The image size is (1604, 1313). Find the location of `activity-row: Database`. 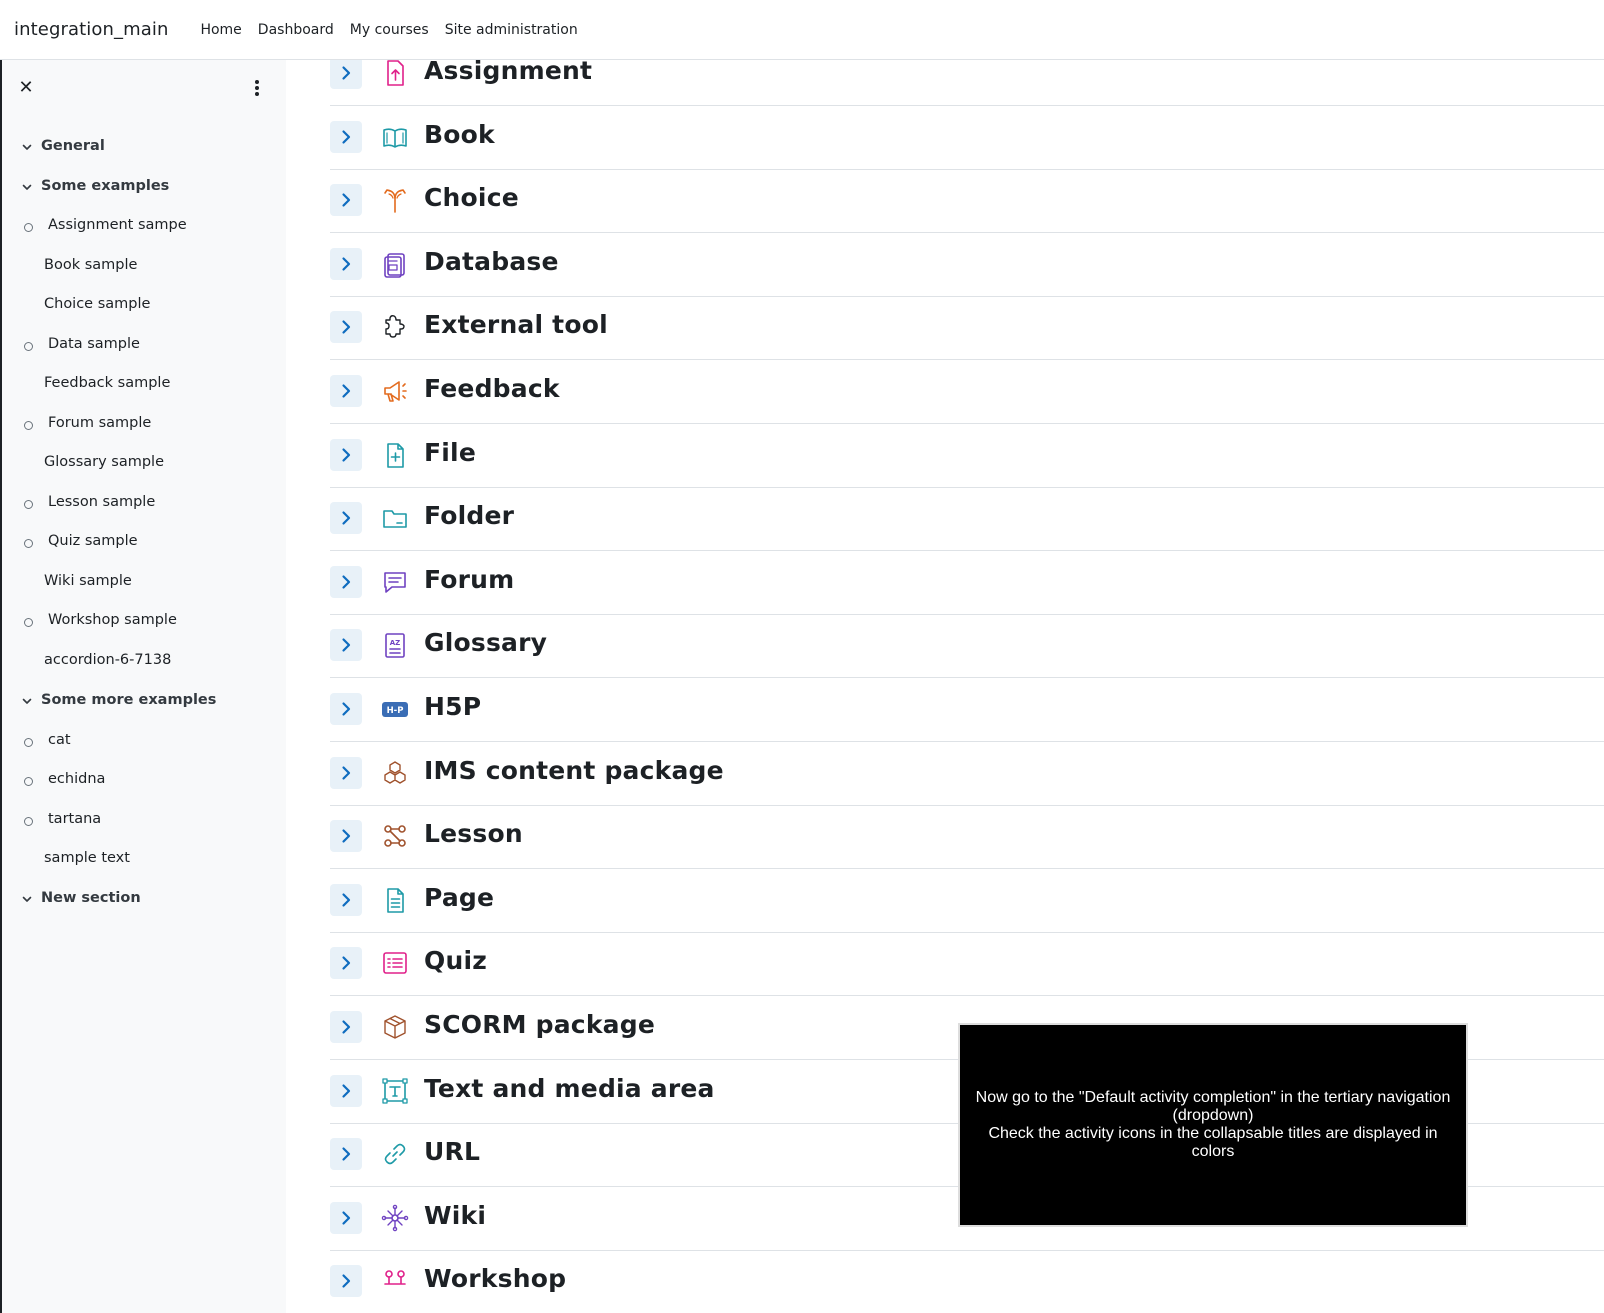

activity-row: Database is located at coordinates (967, 265).